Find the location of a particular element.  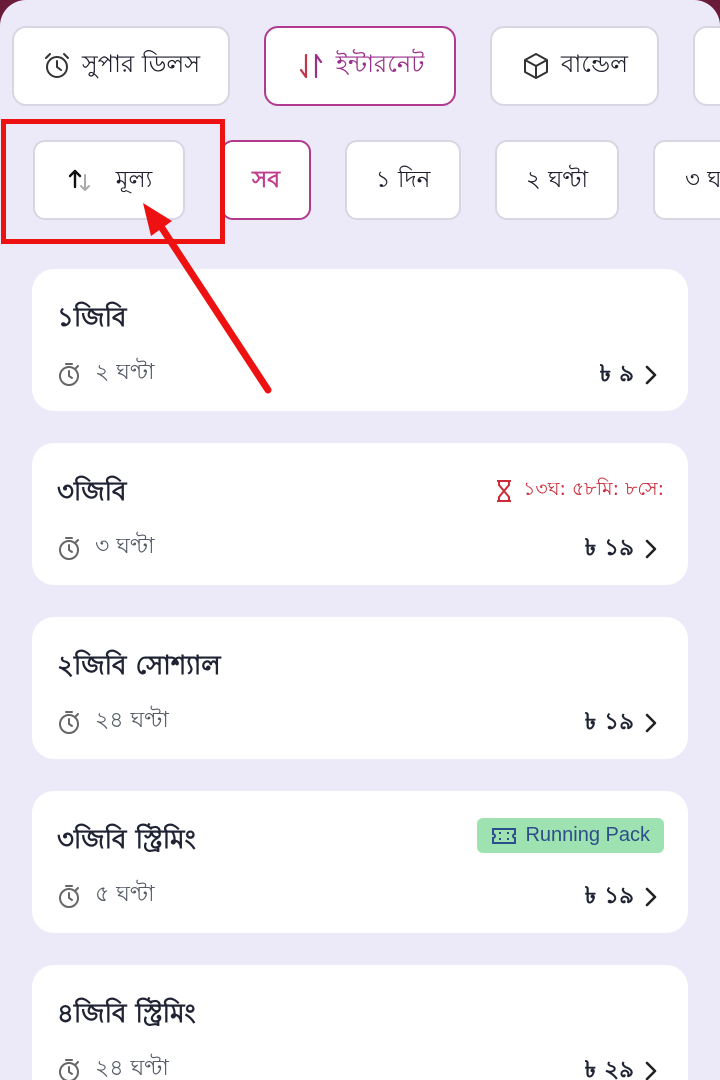

pack-title: ৪জিবি স্ট্রিমিং is located at coordinates (126, 1014).